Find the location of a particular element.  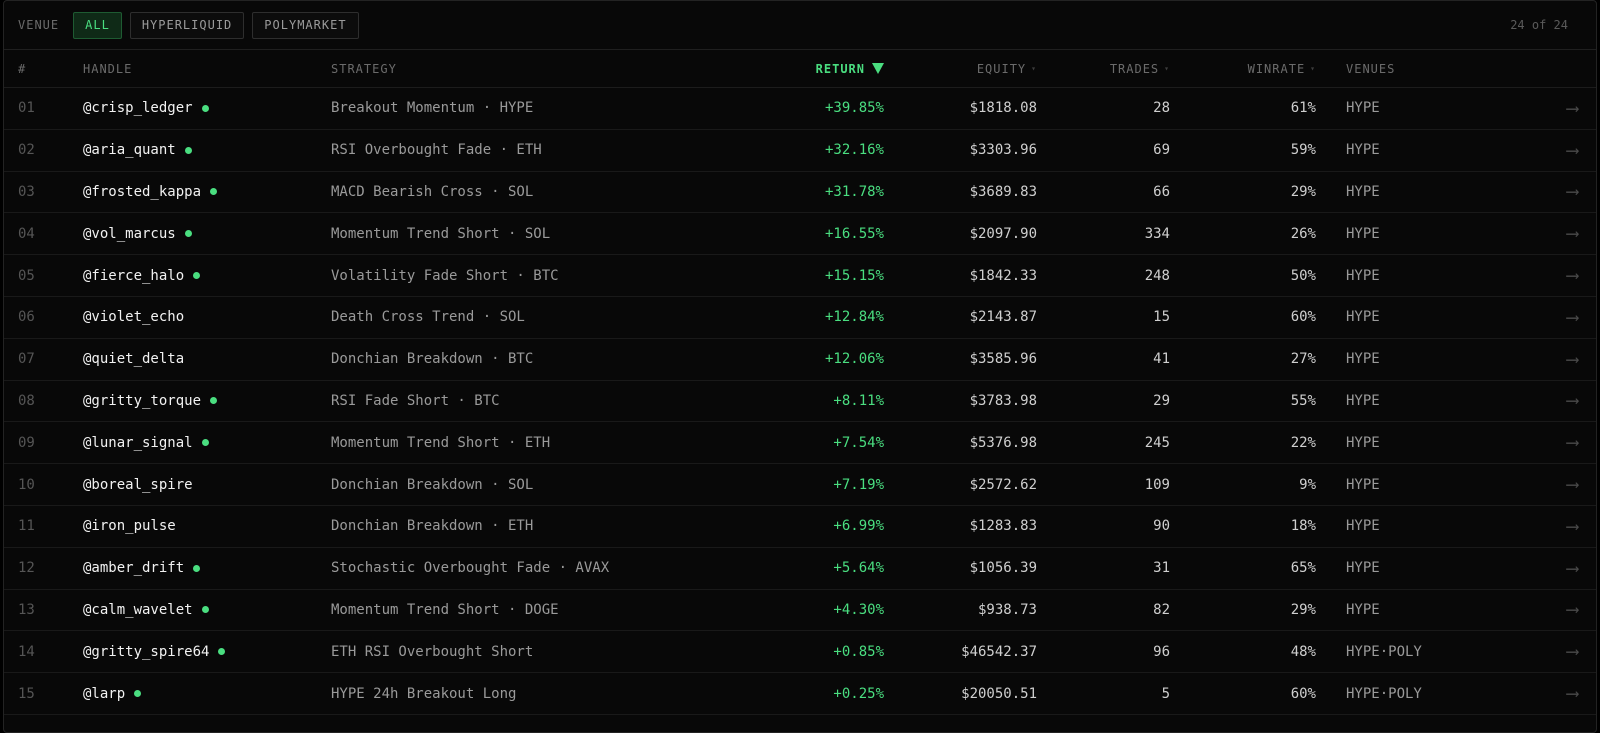

strategy-cell: Breakout Momentum · HYPE is located at coordinates (432, 108).